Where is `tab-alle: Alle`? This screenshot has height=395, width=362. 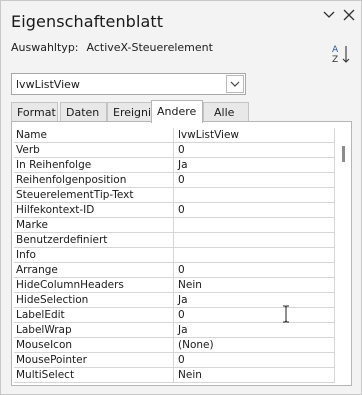 tab-alle: Alle is located at coordinates (226, 112).